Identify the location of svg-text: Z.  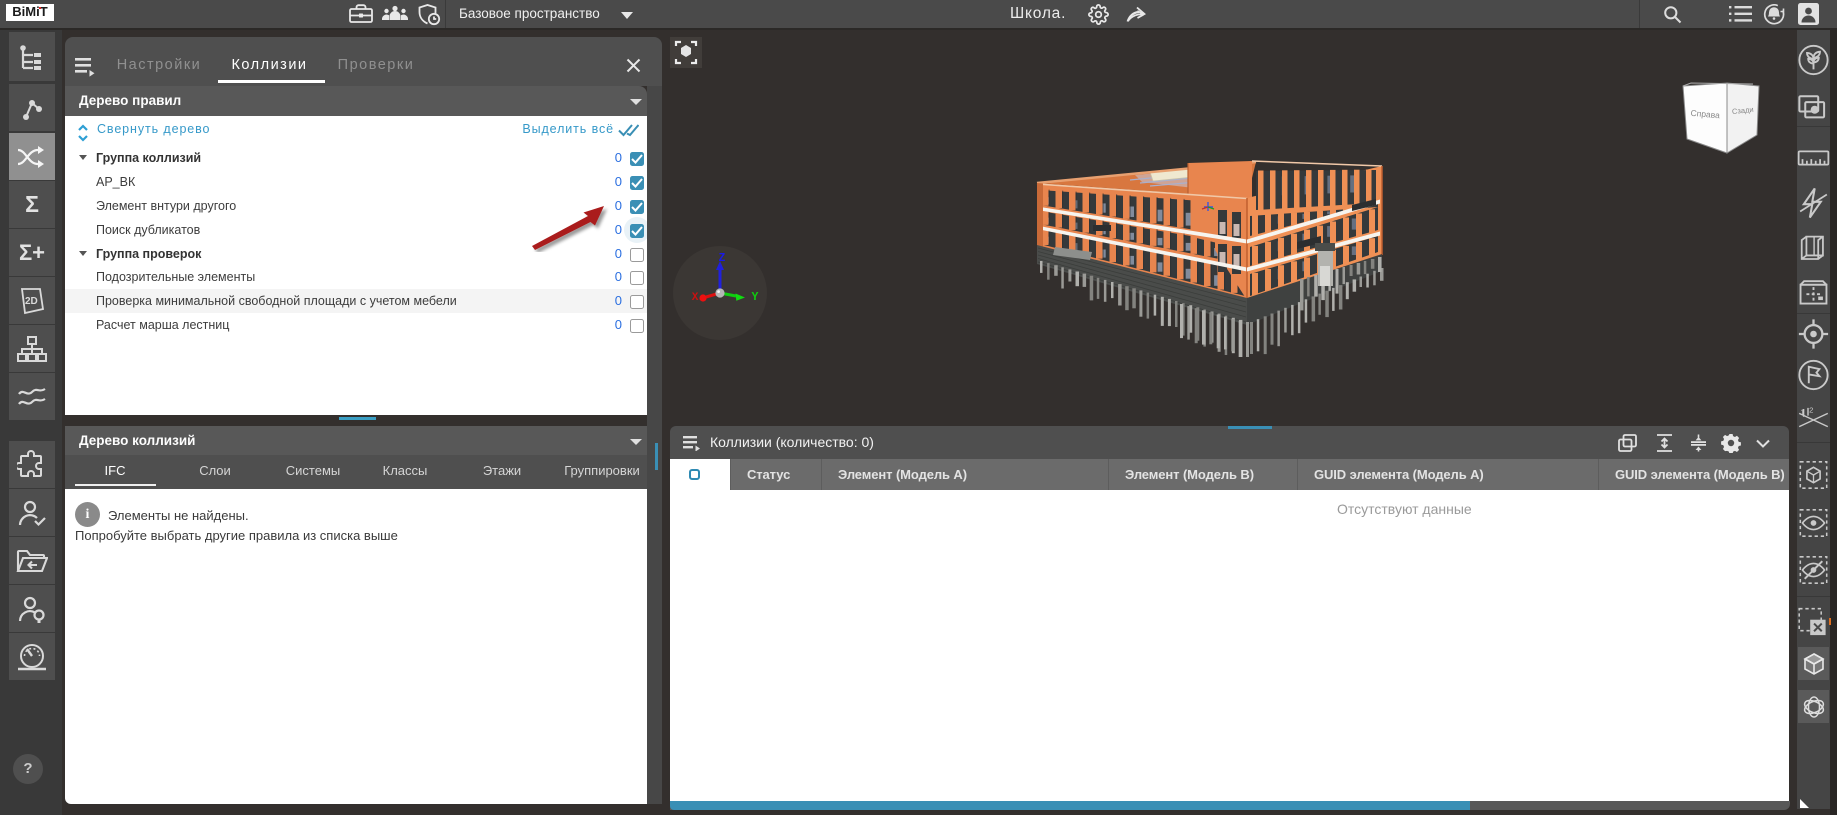
(722, 258).